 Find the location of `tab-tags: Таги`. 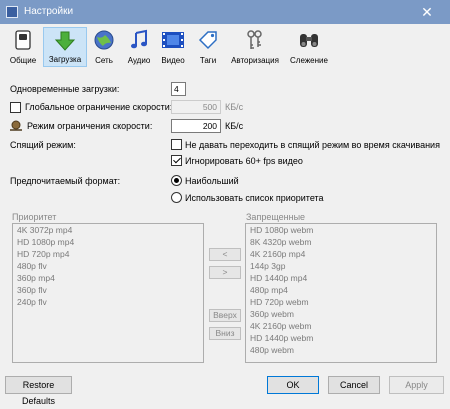

tab-tags: Таги is located at coordinates (208, 47).